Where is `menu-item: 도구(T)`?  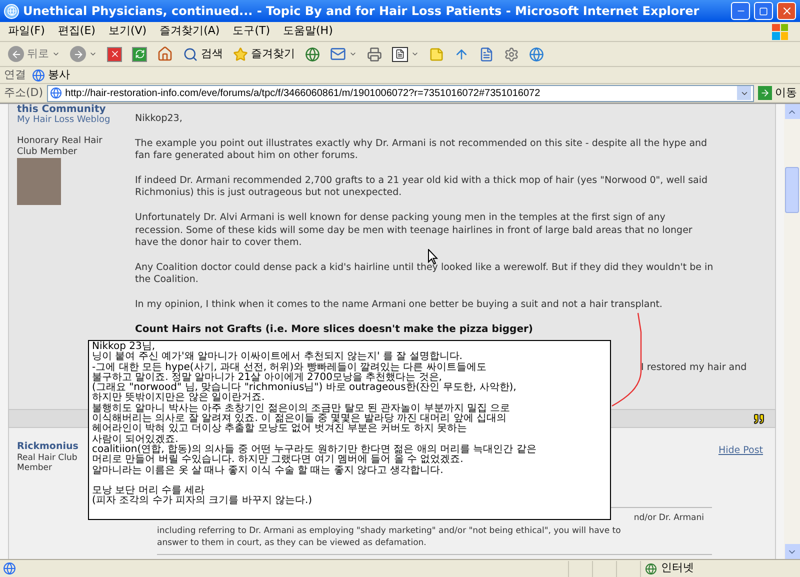 menu-item: 도구(T) is located at coordinates (251, 31).